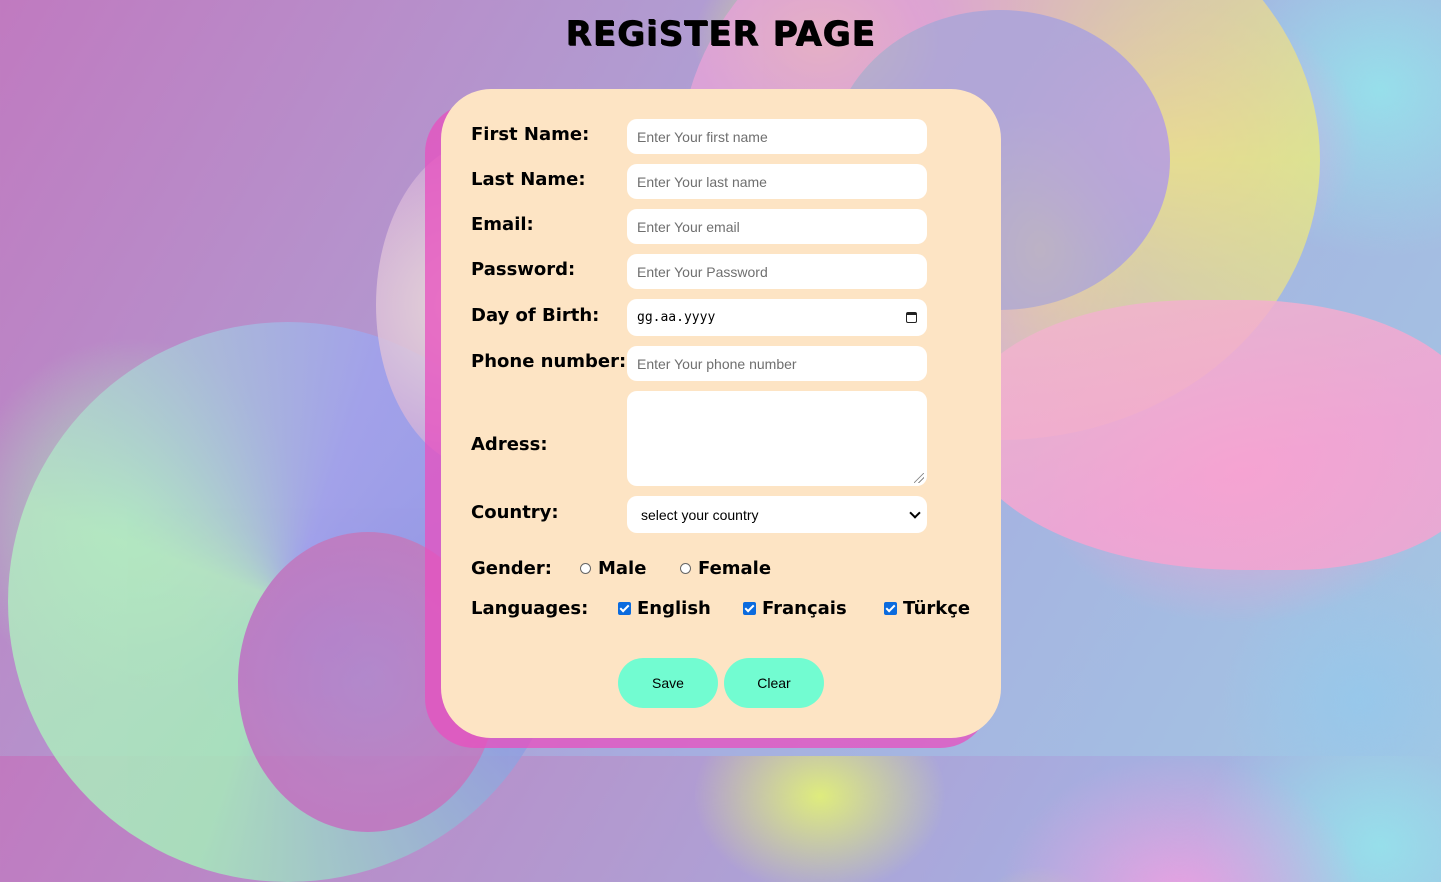 The image size is (1441, 882). Describe the element at coordinates (777, 317) in the screenshot. I see `birth-date-input: gg.aa.yyyy` at that location.